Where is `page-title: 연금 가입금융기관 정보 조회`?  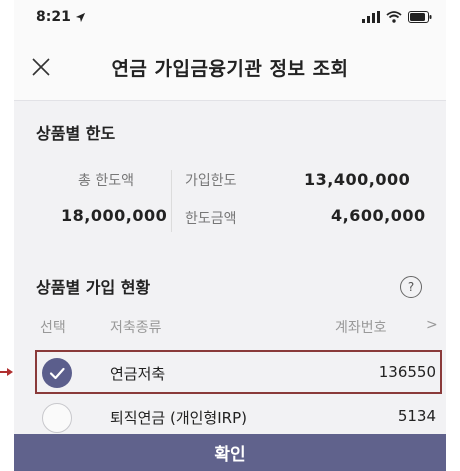
page-title: 연금 가입금융기관 정보 조회 is located at coordinates (230, 68).